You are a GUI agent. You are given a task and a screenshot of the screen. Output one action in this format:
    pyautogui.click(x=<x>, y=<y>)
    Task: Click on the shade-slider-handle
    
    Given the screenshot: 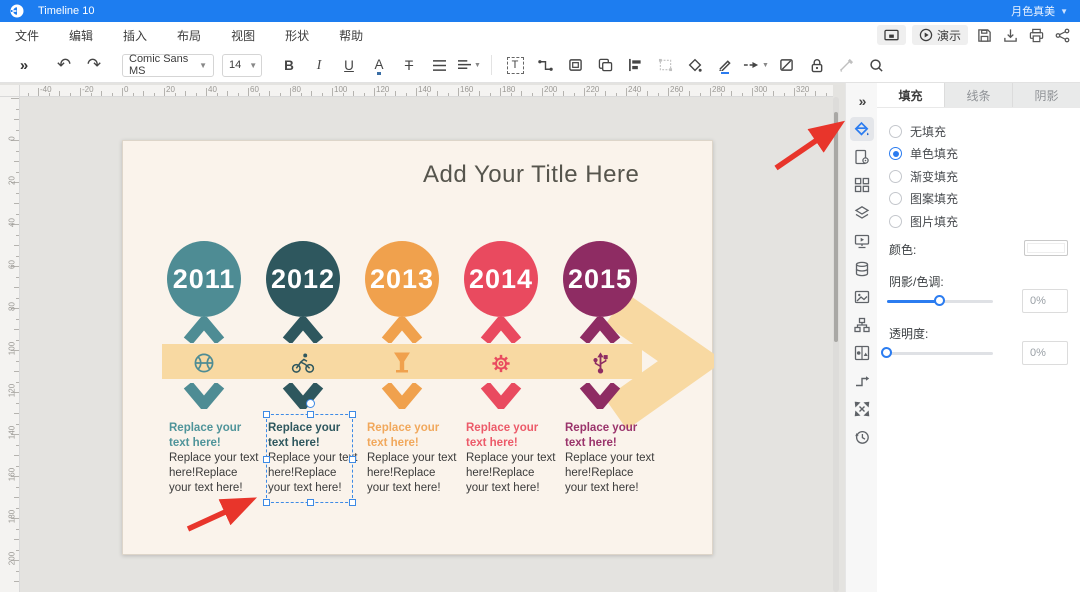 What is the action you would take?
    pyautogui.click(x=939, y=300)
    